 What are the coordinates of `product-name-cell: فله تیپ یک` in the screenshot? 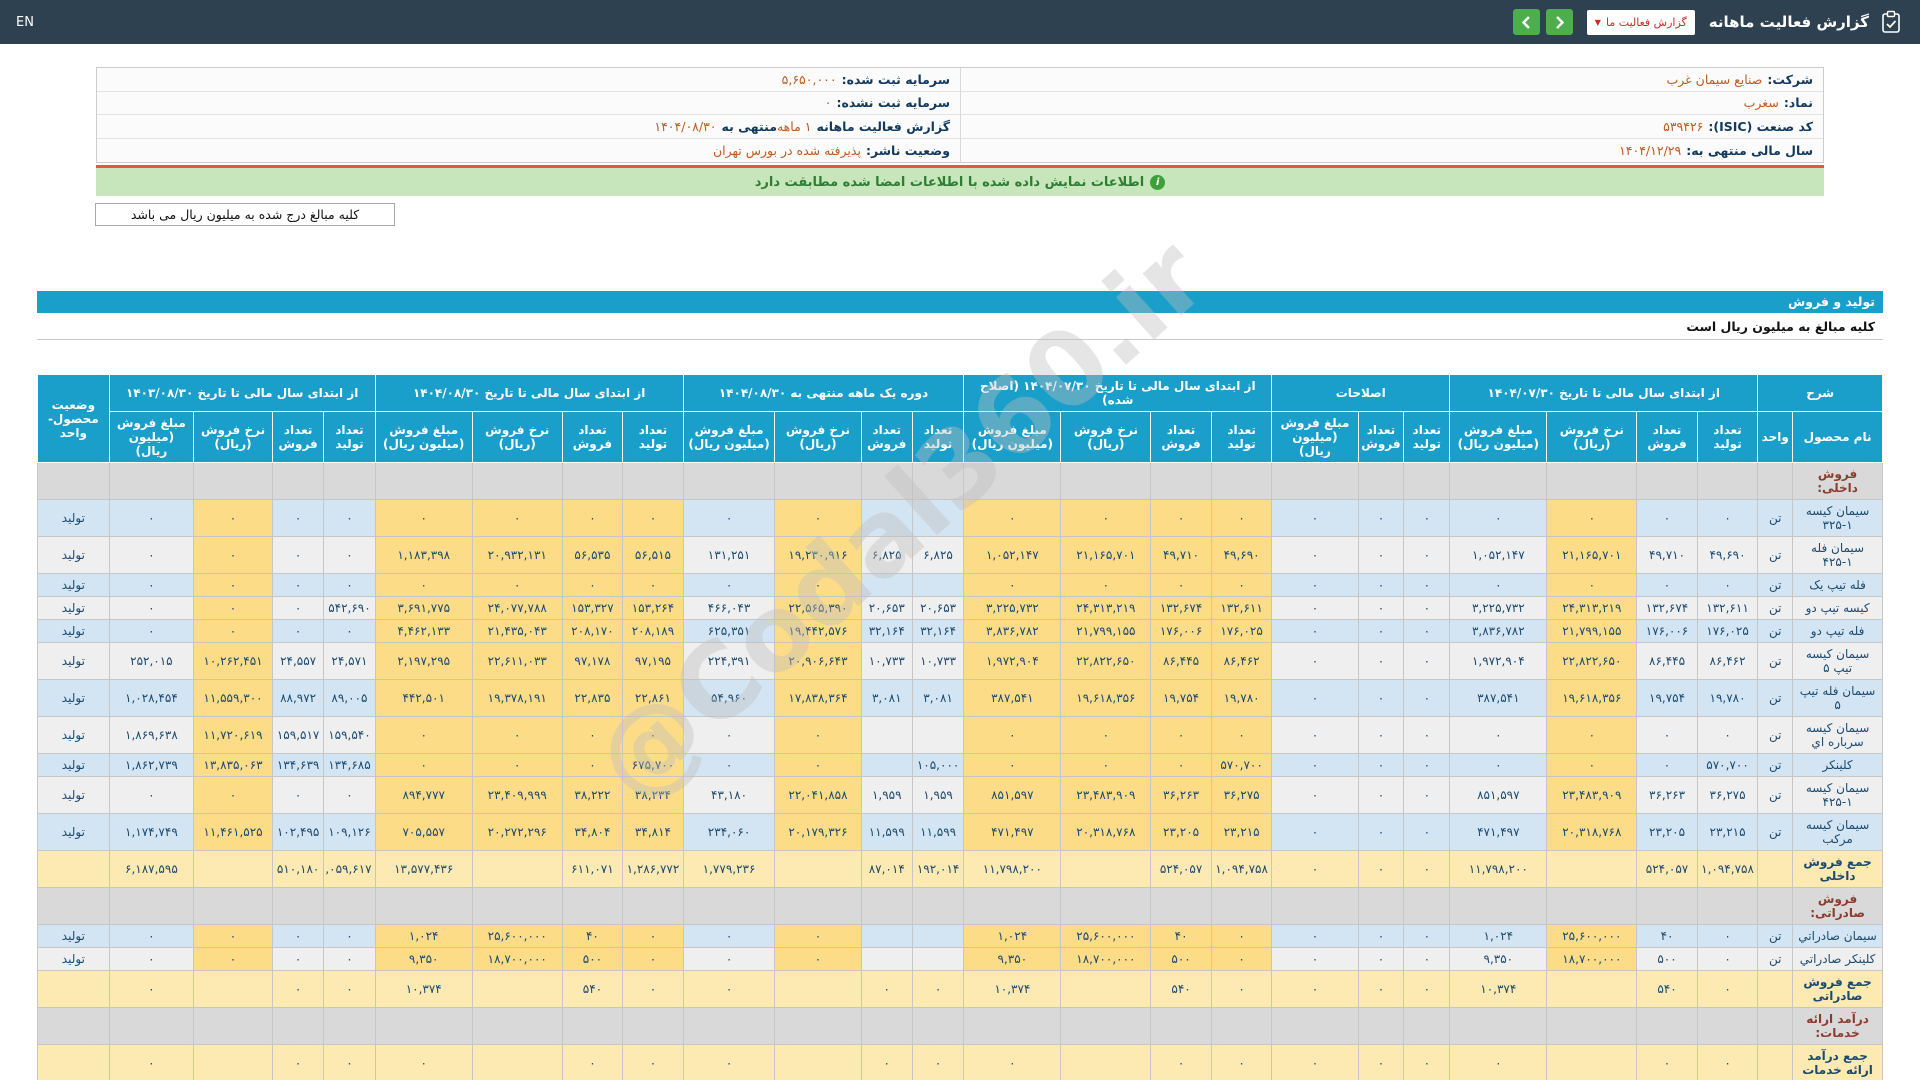 It's located at (1837, 585).